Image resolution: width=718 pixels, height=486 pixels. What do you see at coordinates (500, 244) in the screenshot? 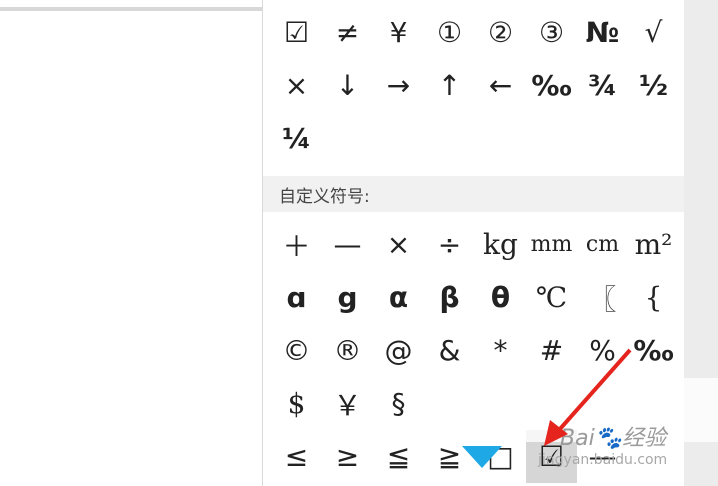
I see `symbol-cell: kg` at bounding box center [500, 244].